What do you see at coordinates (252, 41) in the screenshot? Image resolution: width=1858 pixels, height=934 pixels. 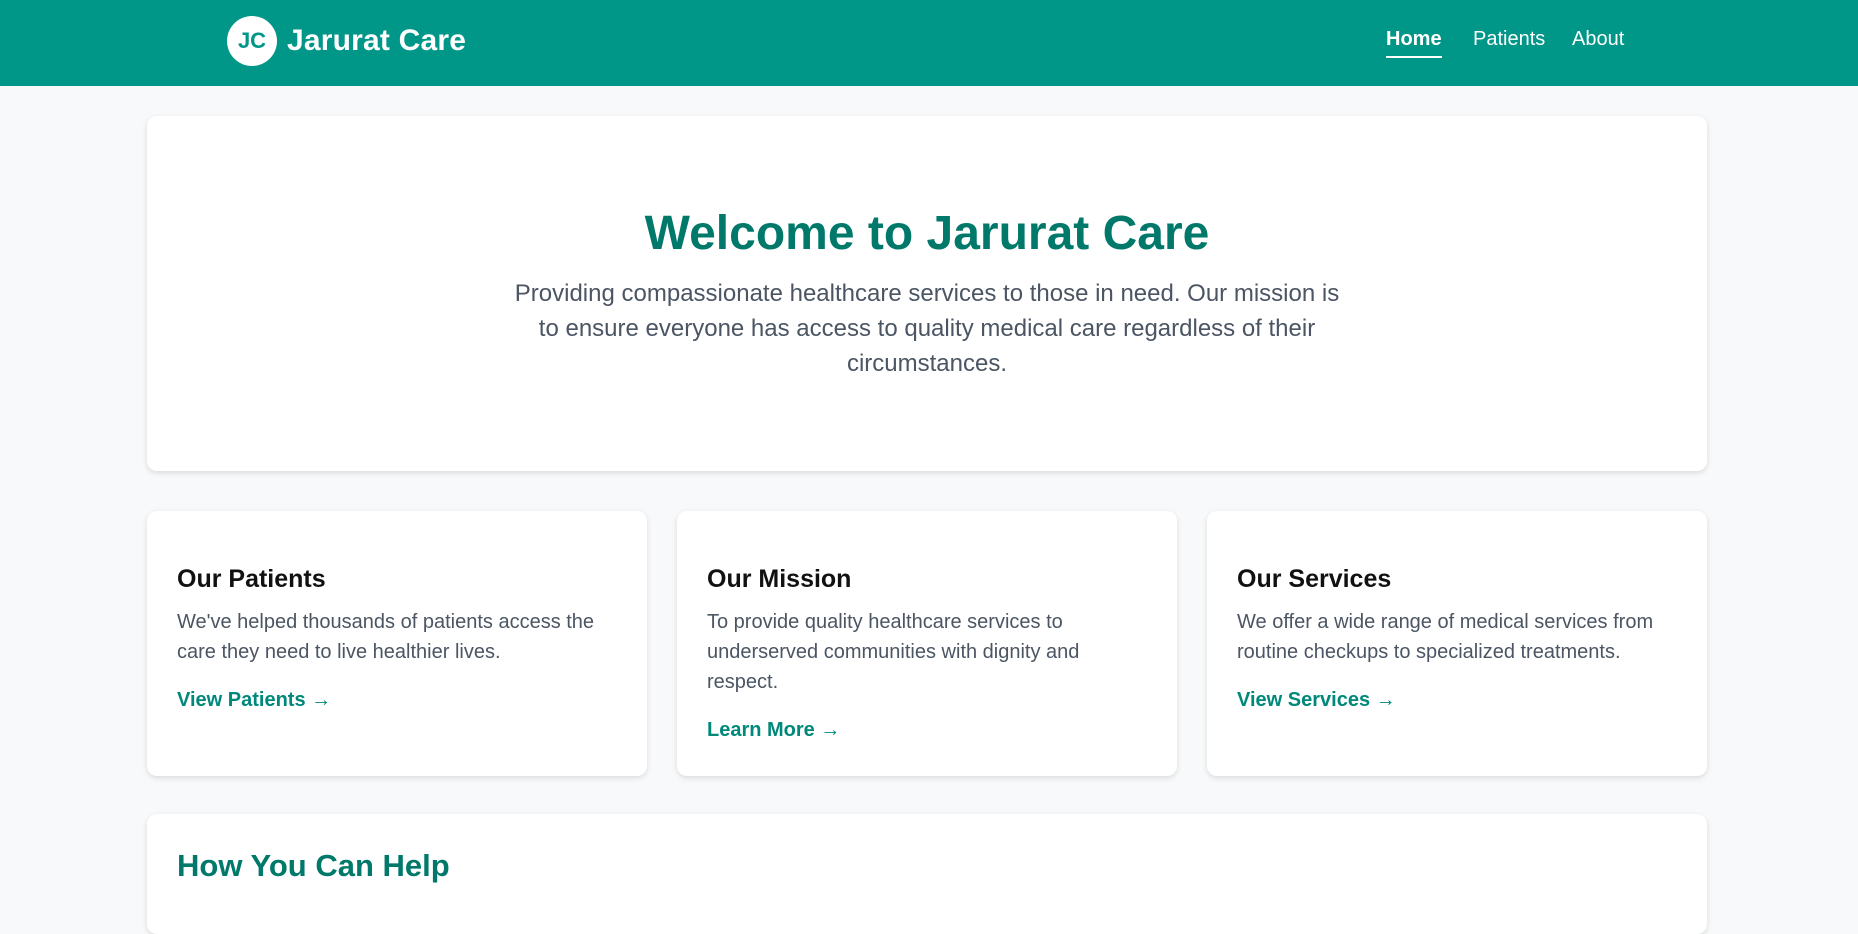 I see `logo-icon: JC` at bounding box center [252, 41].